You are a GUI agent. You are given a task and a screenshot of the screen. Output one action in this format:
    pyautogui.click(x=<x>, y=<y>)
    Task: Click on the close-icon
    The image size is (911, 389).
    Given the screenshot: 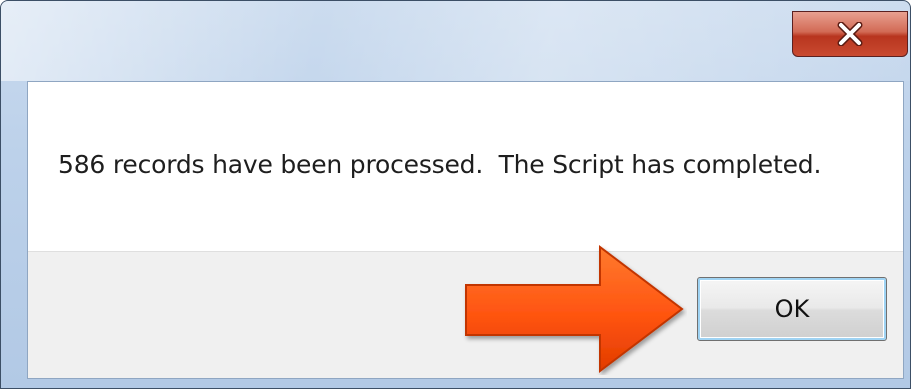 What is the action you would take?
    pyautogui.click(x=850, y=34)
    